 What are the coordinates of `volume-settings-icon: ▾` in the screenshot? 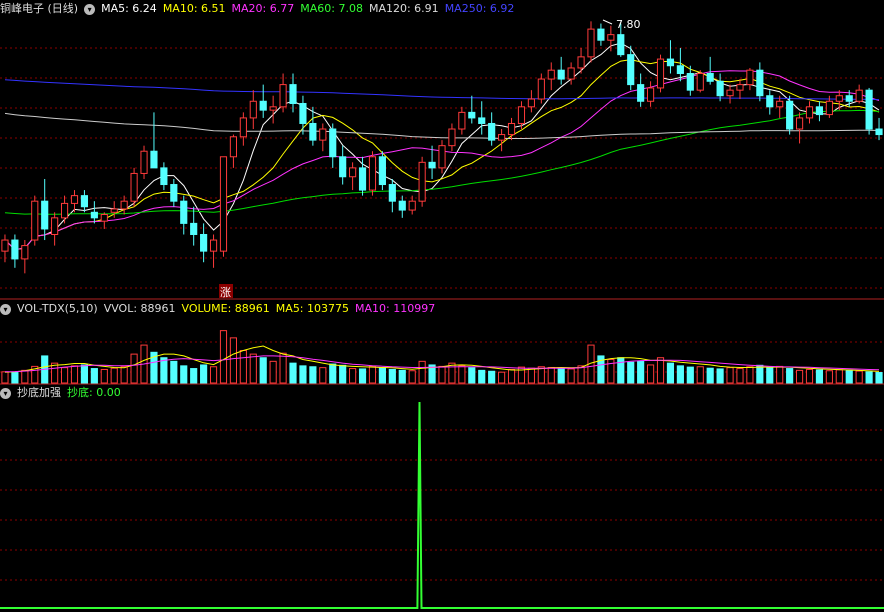 It's located at (5, 309).